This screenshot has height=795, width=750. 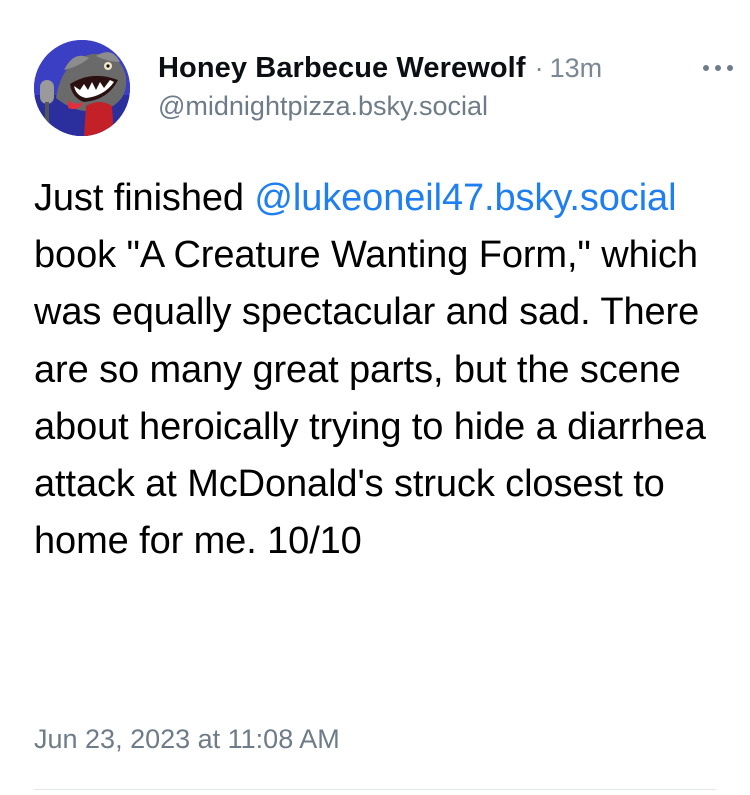 I want to click on author-row: Honey Barbecue Werewolf · 13m, so click(x=418, y=68).